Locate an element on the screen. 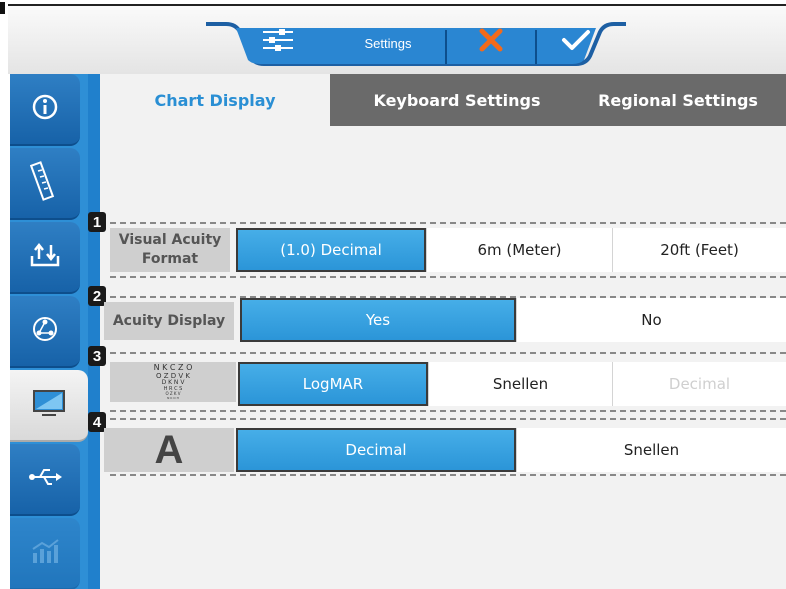 This screenshot has height=589, width=786. sidebar-item-info is located at coordinates (45, 110).